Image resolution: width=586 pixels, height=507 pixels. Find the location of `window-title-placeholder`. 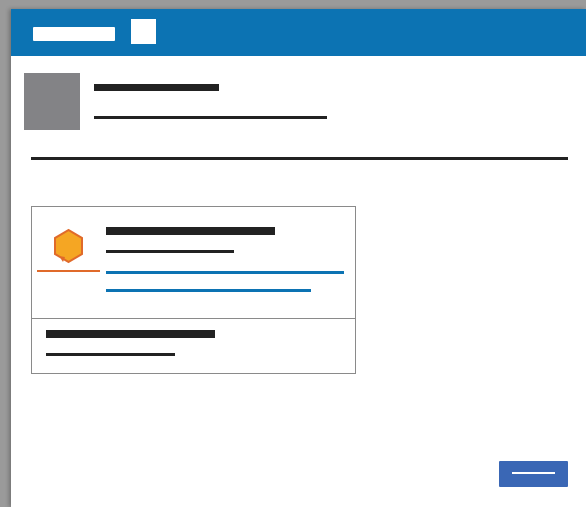

window-title-placeholder is located at coordinates (74, 34).